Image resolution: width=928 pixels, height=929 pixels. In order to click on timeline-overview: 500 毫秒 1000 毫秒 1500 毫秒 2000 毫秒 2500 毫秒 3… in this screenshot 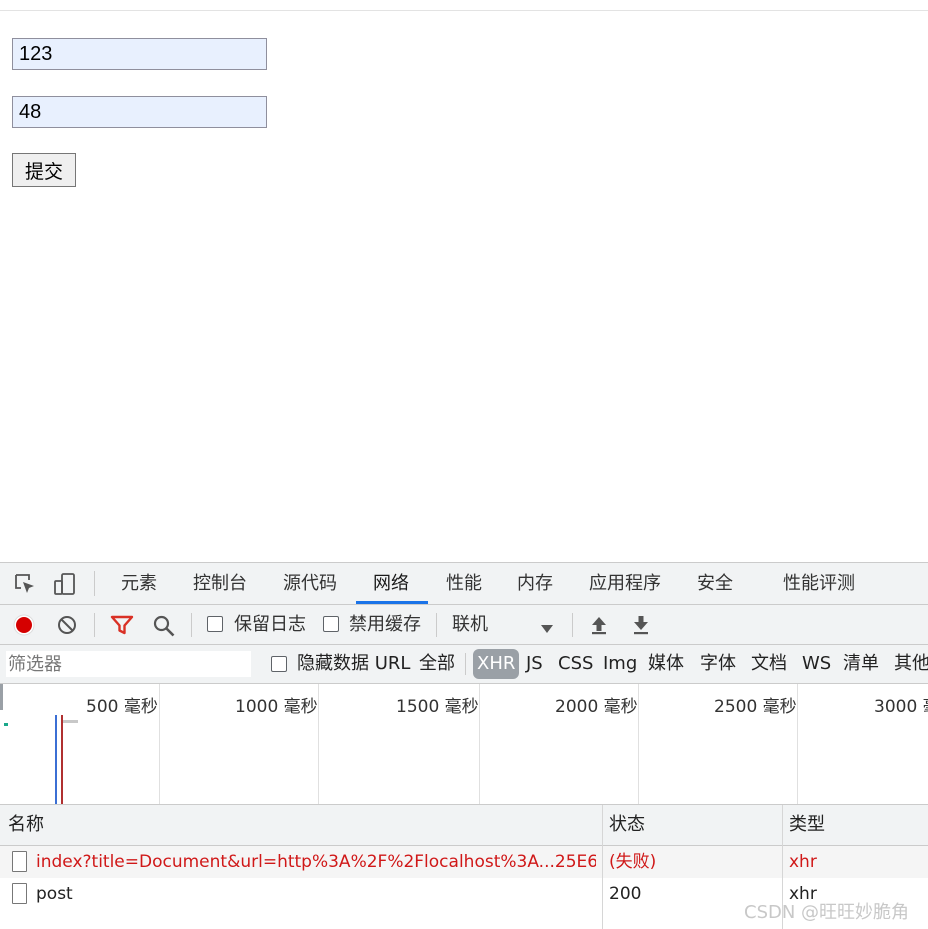, I will do `click(464, 744)`.